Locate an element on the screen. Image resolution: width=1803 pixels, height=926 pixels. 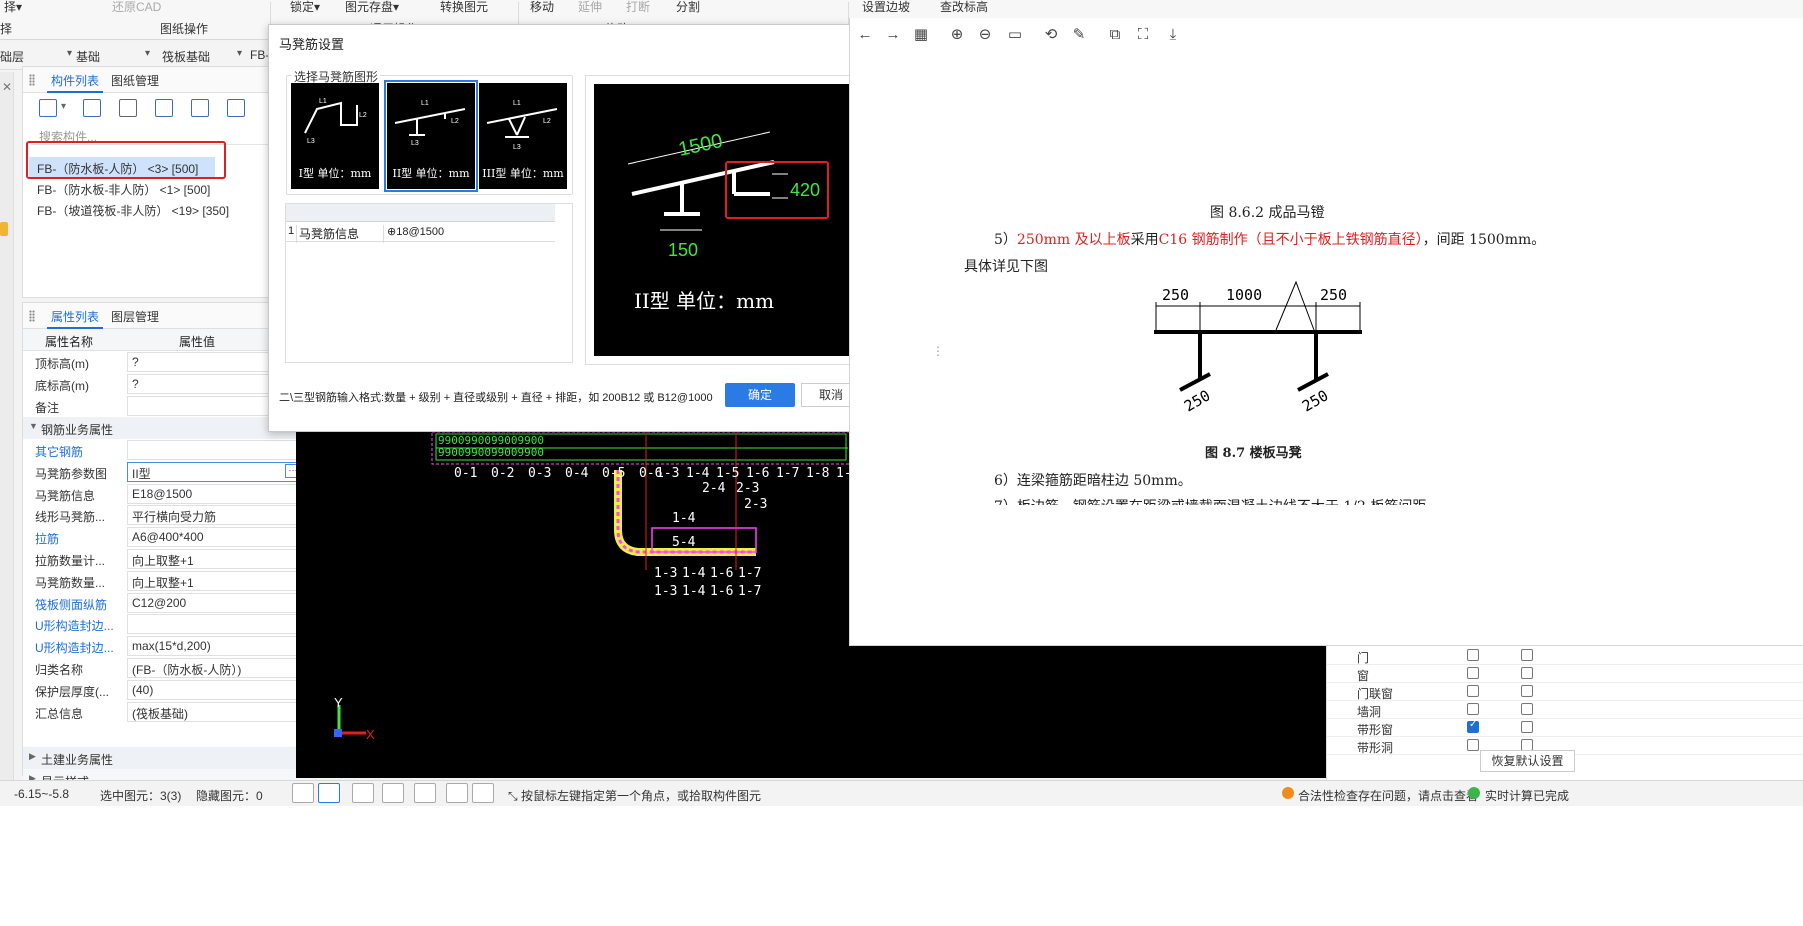
property-row: U形构造封边... max(15*d,200) is located at coordinates (167, 646).